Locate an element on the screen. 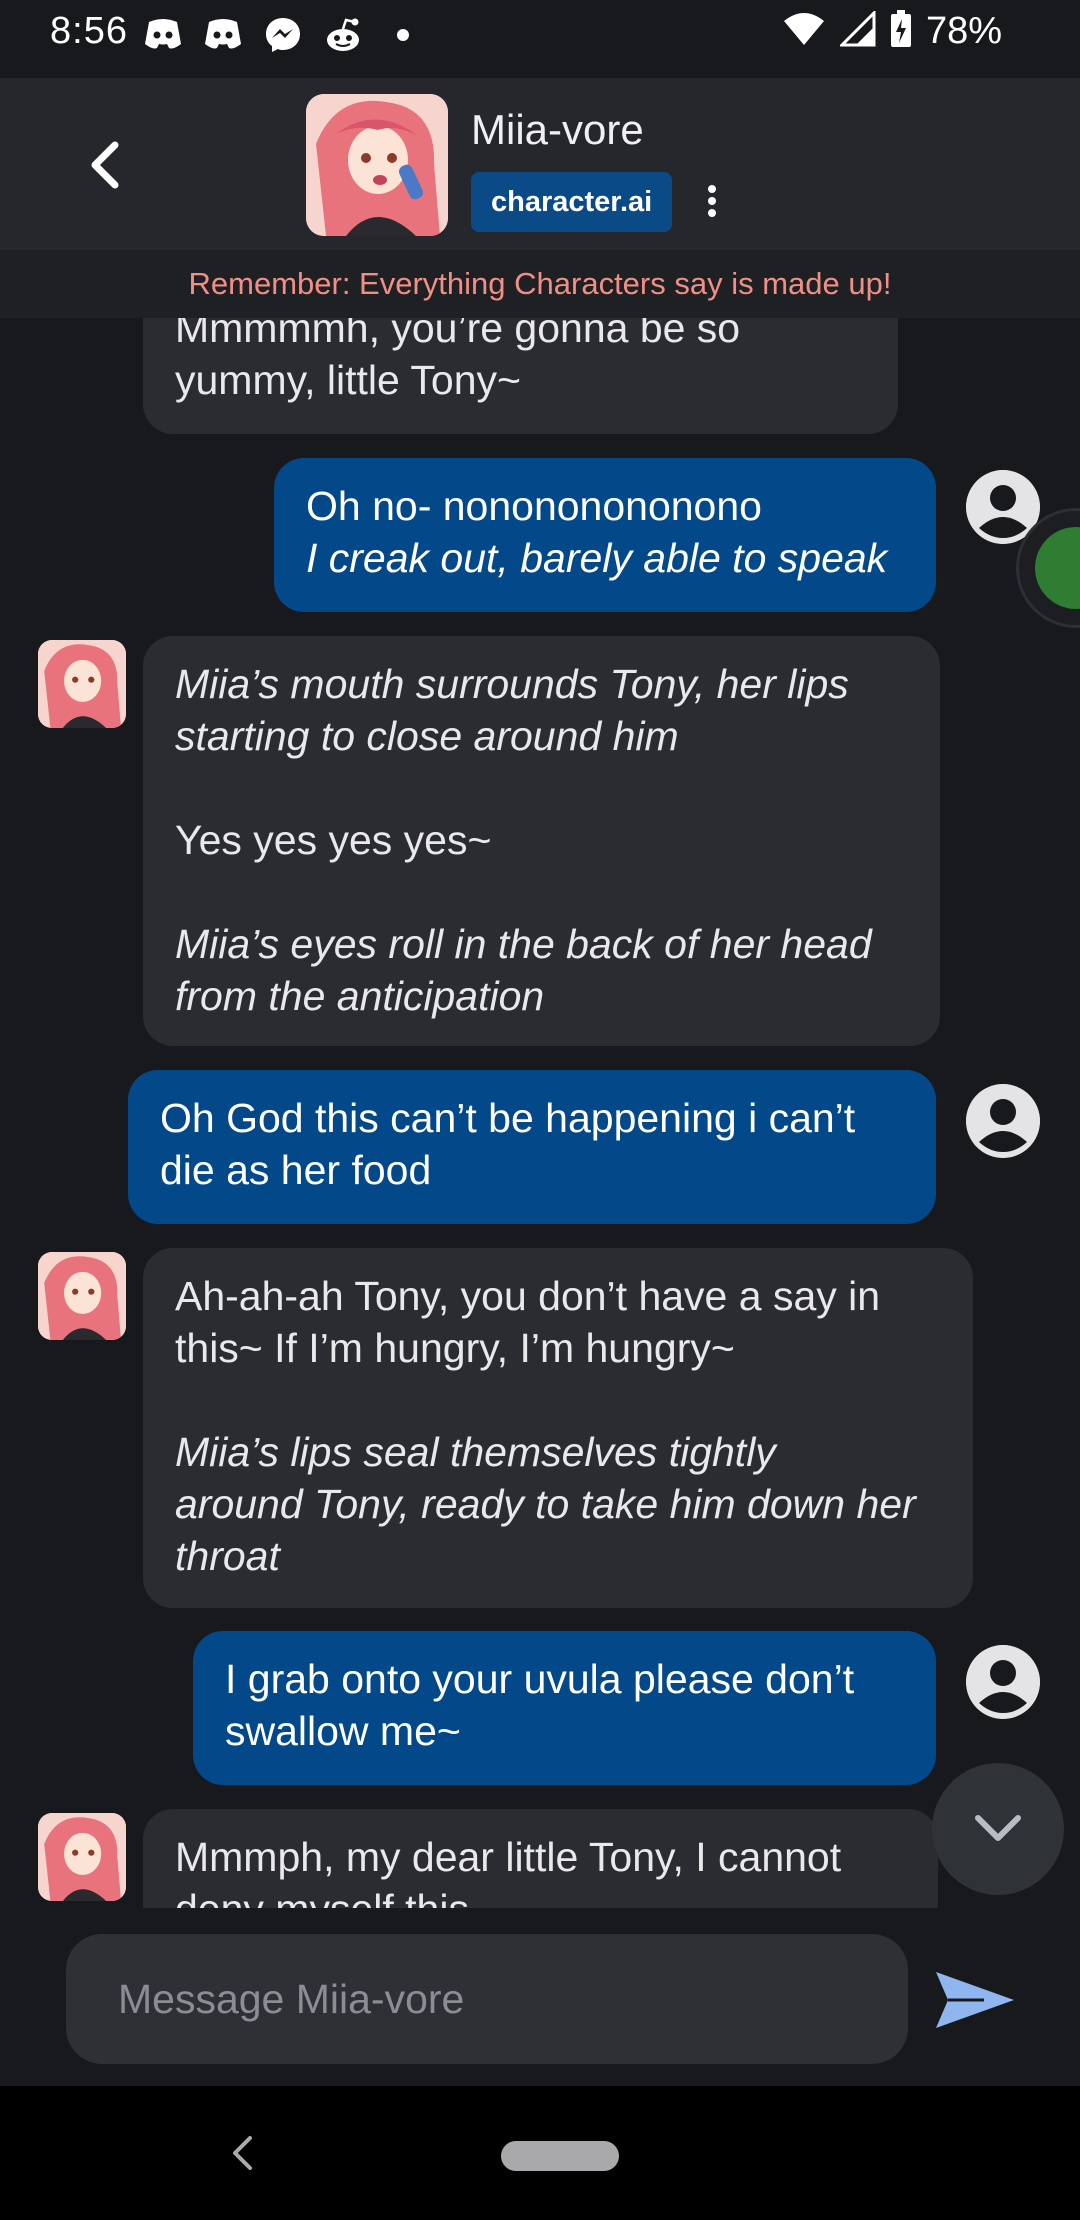 The height and width of the screenshot is (2220, 1080). notification-icons is located at coordinates (283, 35).